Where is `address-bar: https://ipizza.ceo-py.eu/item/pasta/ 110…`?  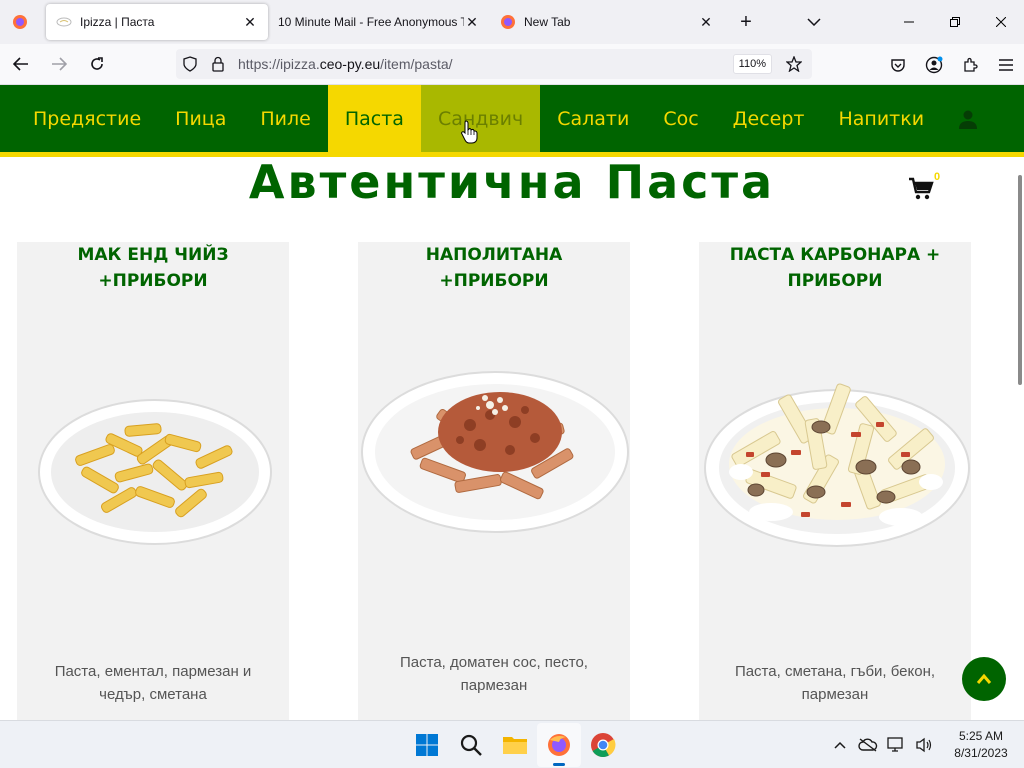 address-bar: https://ipizza.ceo-py.eu/item/pasta/ 110… is located at coordinates (494, 64).